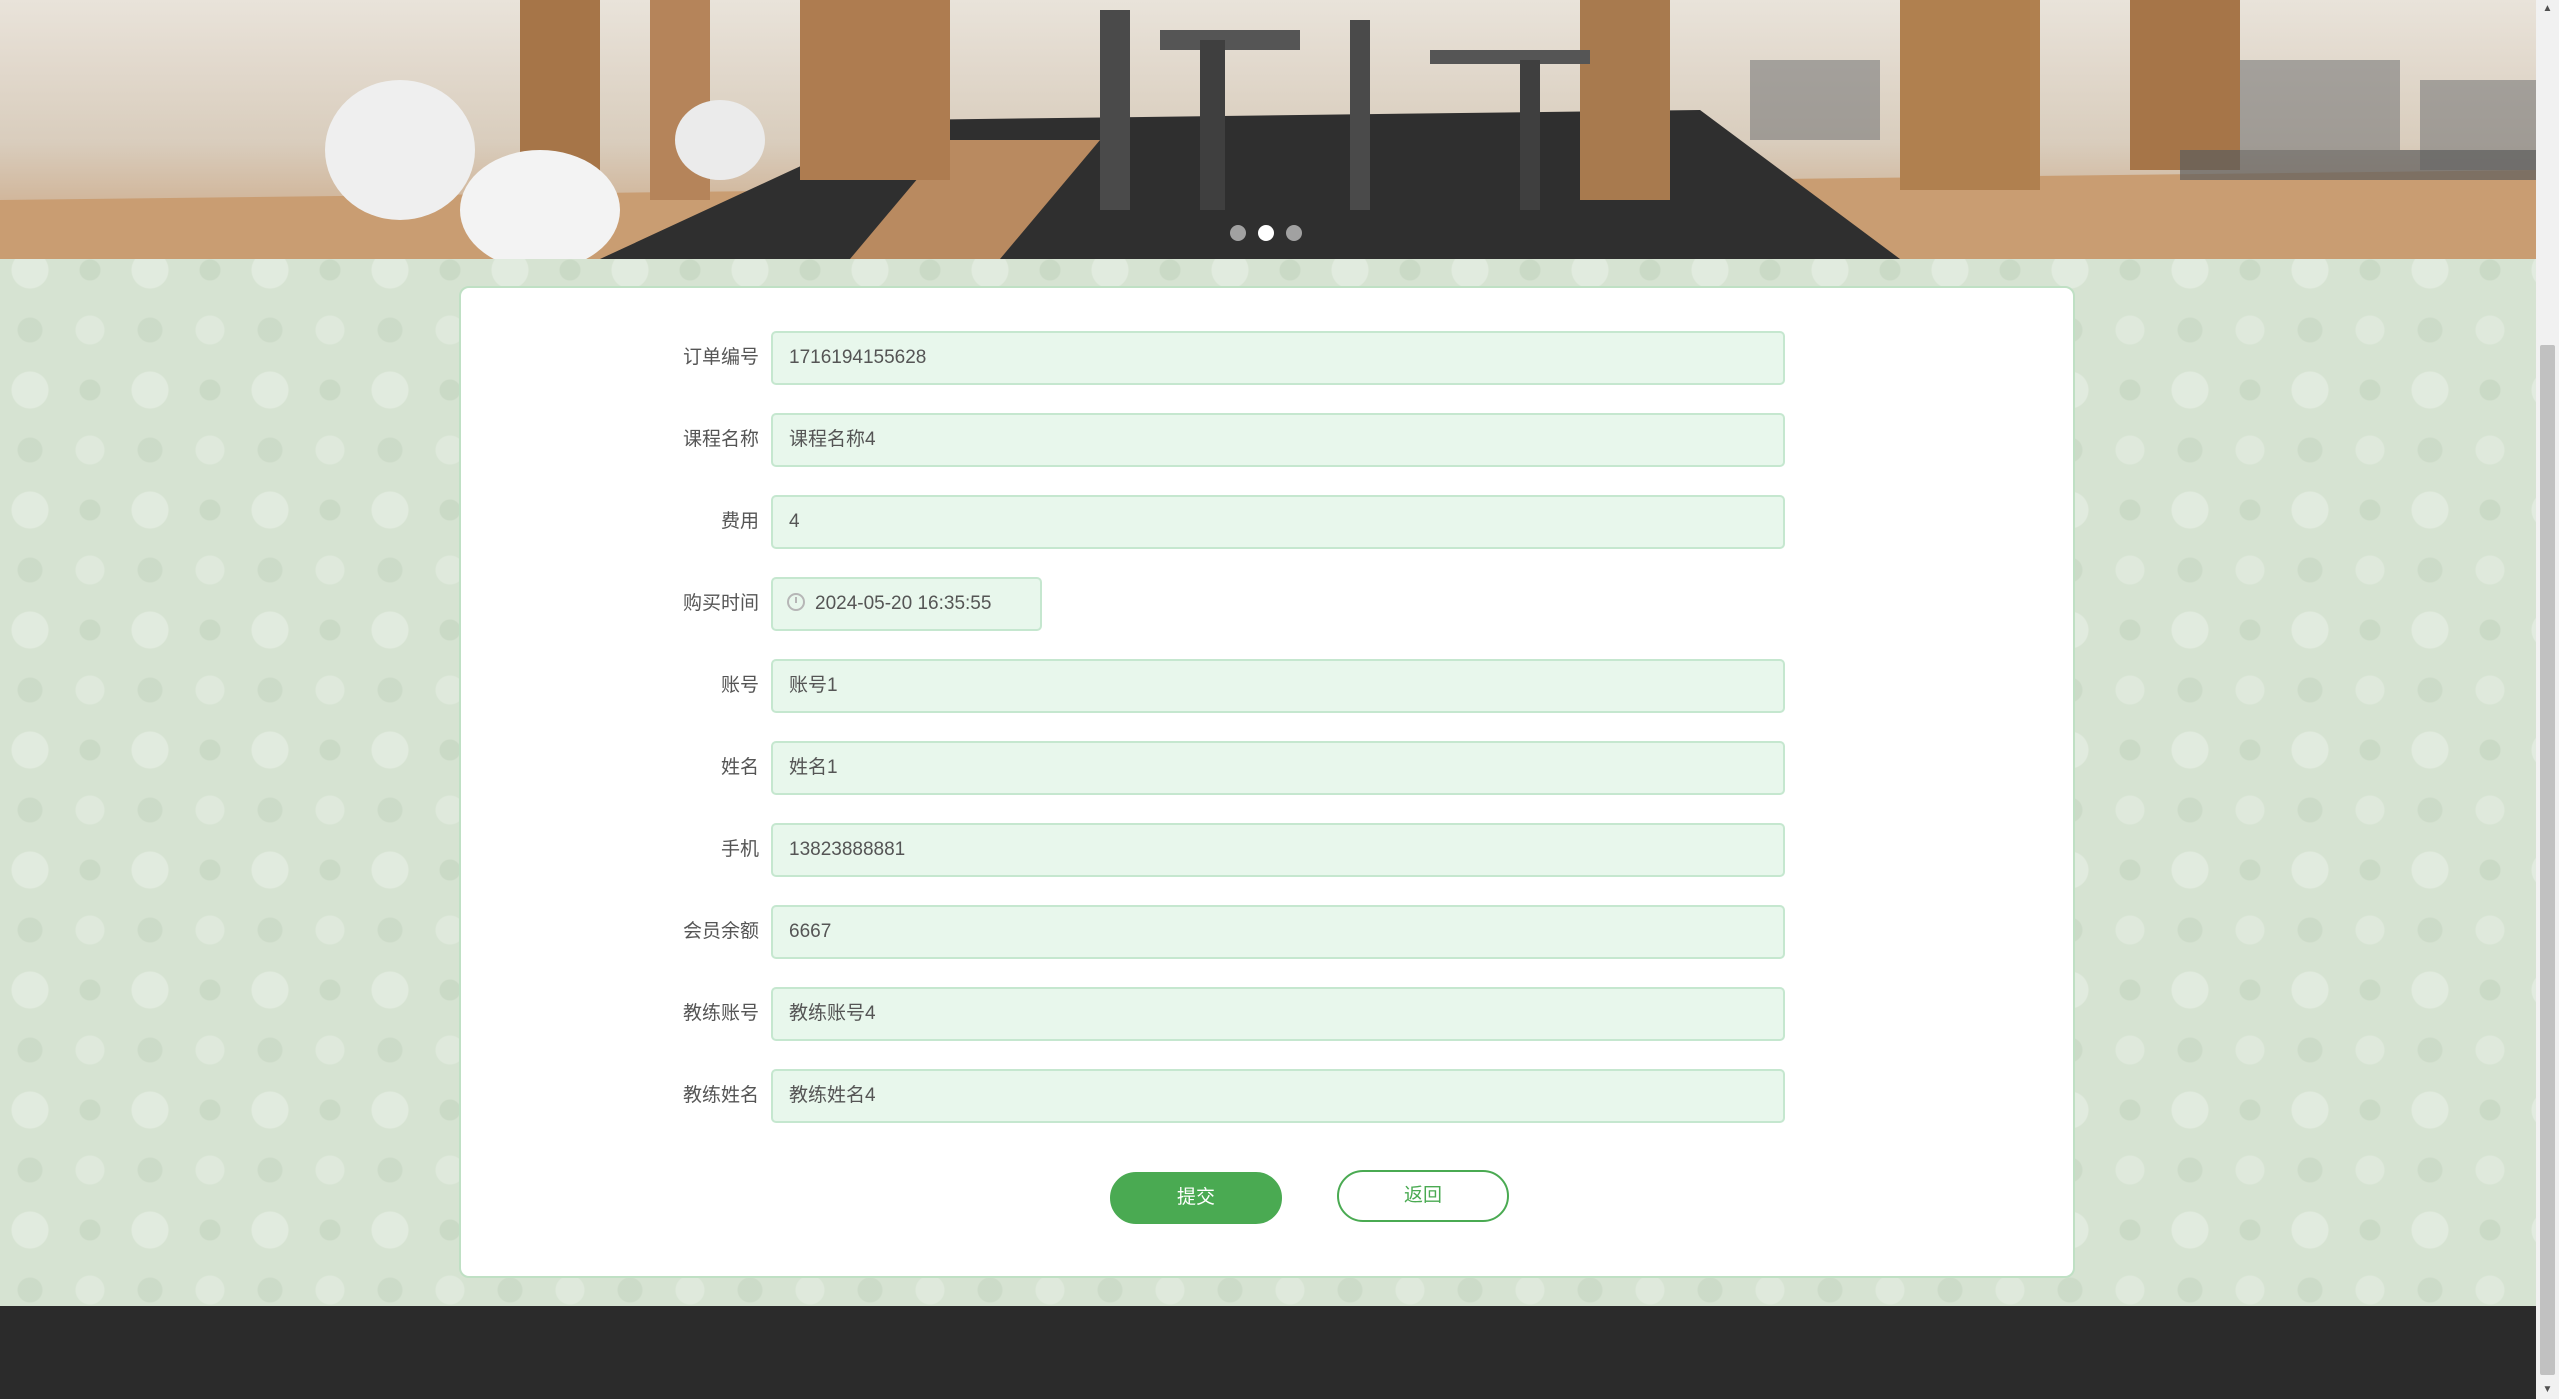 The width and height of the screenshot is (2559, 1399). Describe the element at coordinates (1278, 1096) in the screenshot. I see `coach-name-field: 教练姓名4` at that location.